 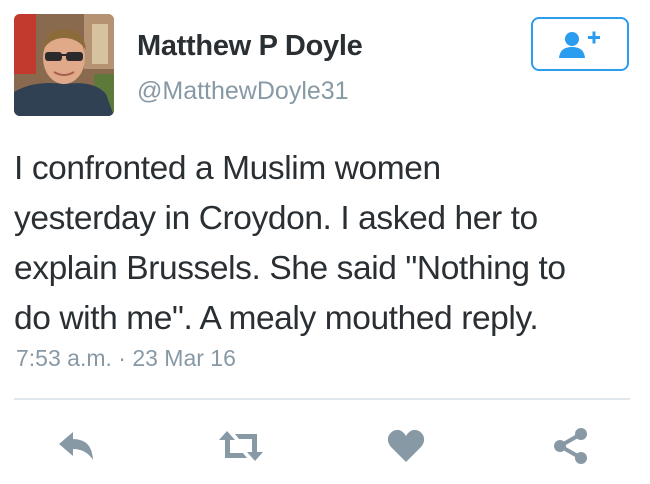 I want to click on share-button, so click(x=571, y=446).